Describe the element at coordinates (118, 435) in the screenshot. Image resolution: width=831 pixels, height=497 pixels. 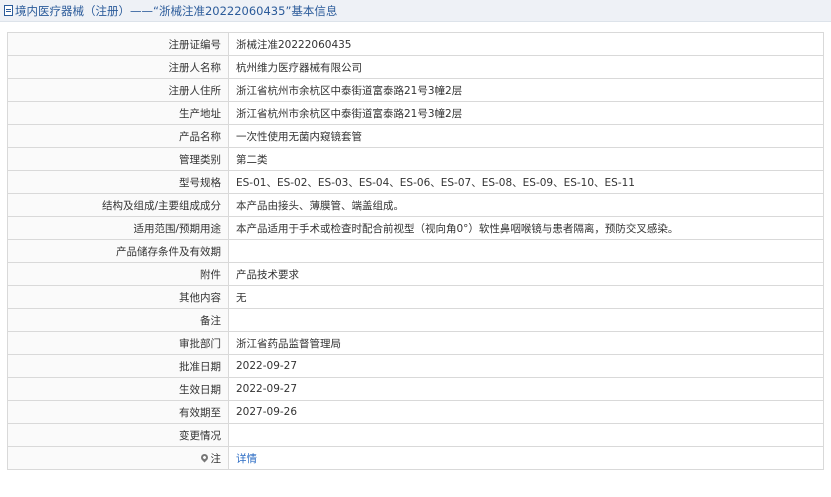
I see `row-label: 变更情况` at that location.